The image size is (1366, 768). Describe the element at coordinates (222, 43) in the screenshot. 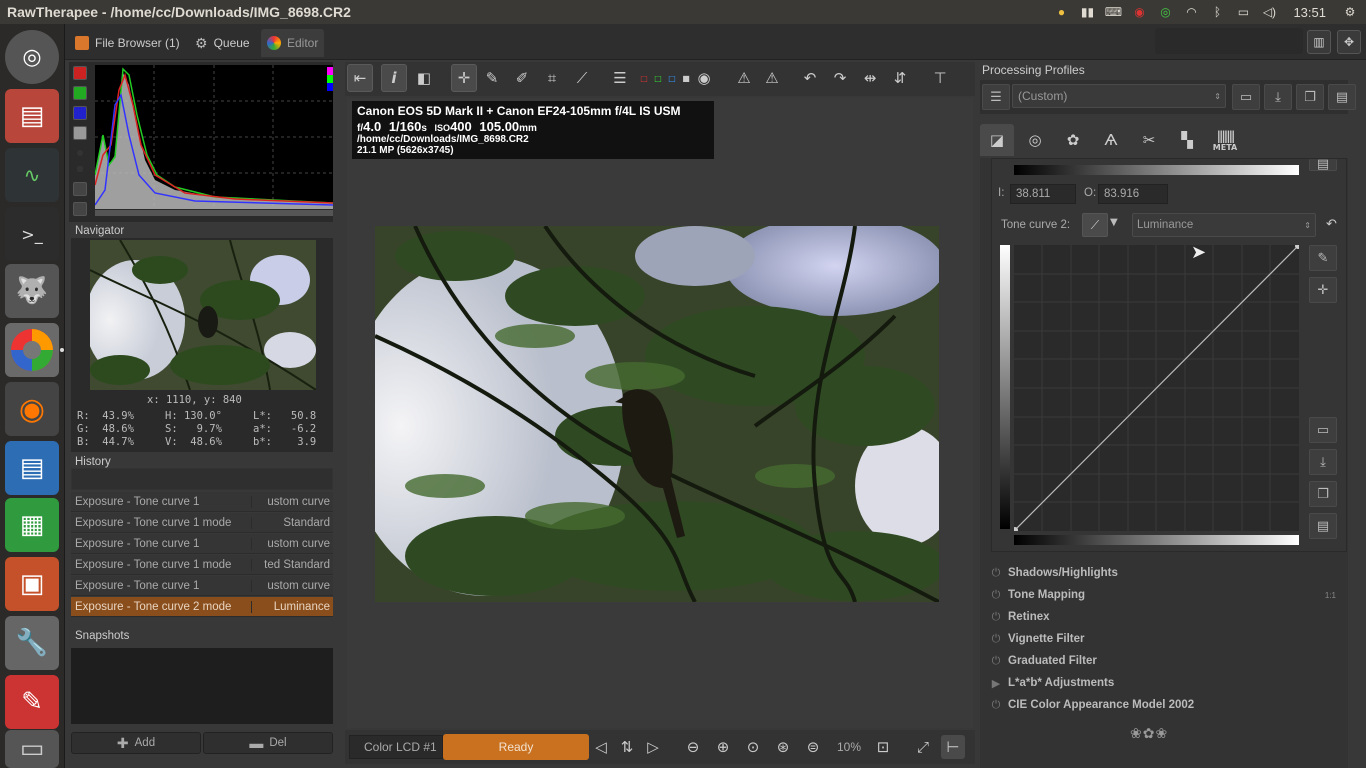

I see `tab-queue: ⚙ Queue` at that location.